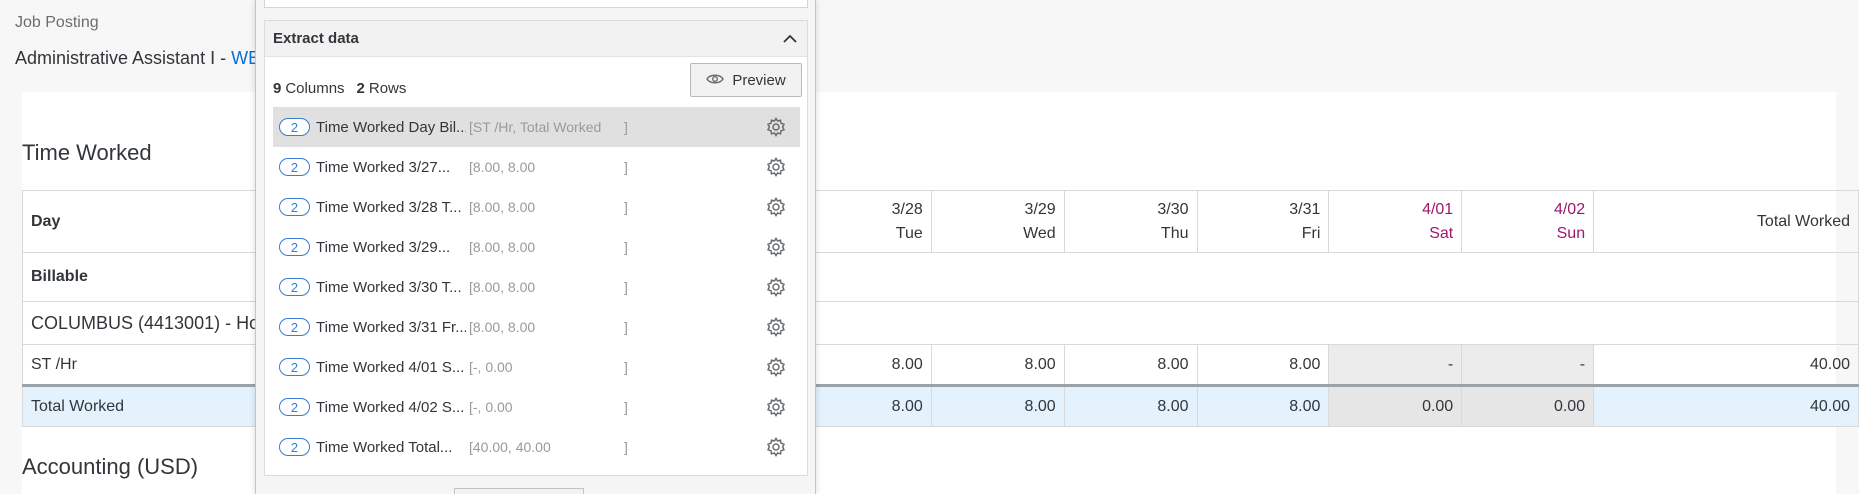 This screenshot has height=494, width=1859. Describe the element at coordinates (536, 407) in the screenshot. I see `list-item: 2 Time Worked 4/02 S... [-, 0.00 ]` at that location.